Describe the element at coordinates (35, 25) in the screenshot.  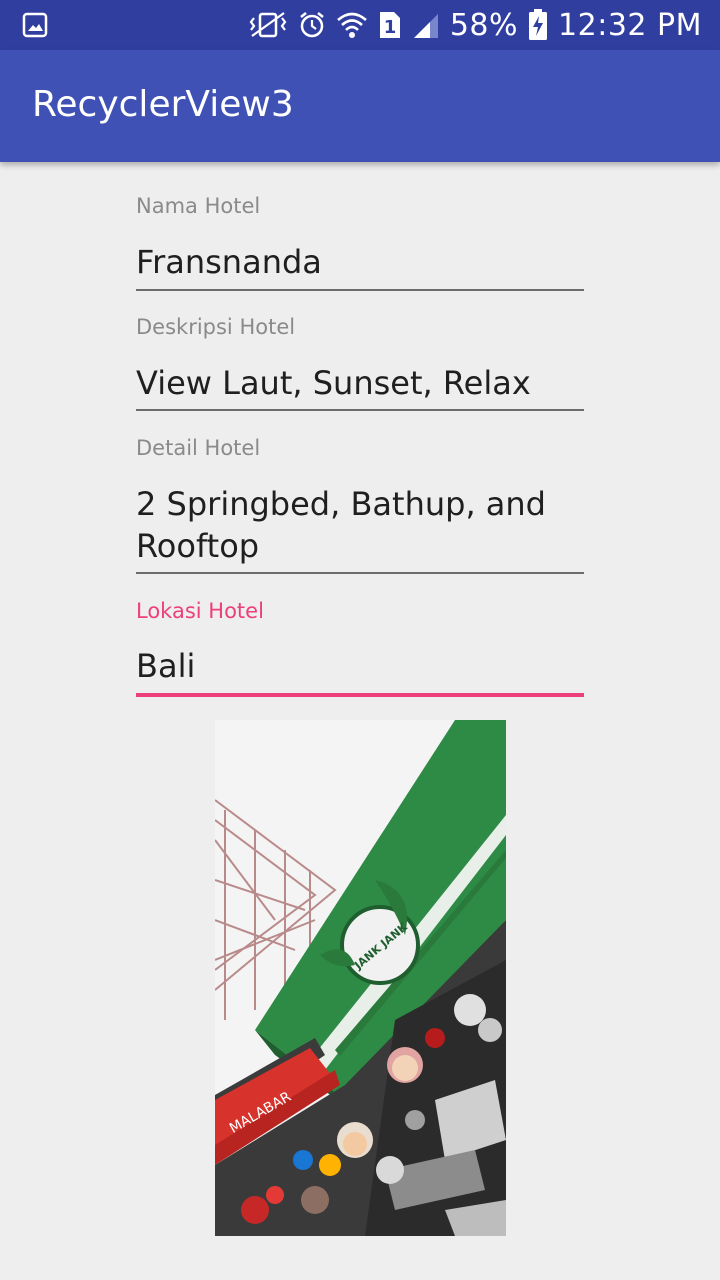
I see `gallery-icon` at that location.